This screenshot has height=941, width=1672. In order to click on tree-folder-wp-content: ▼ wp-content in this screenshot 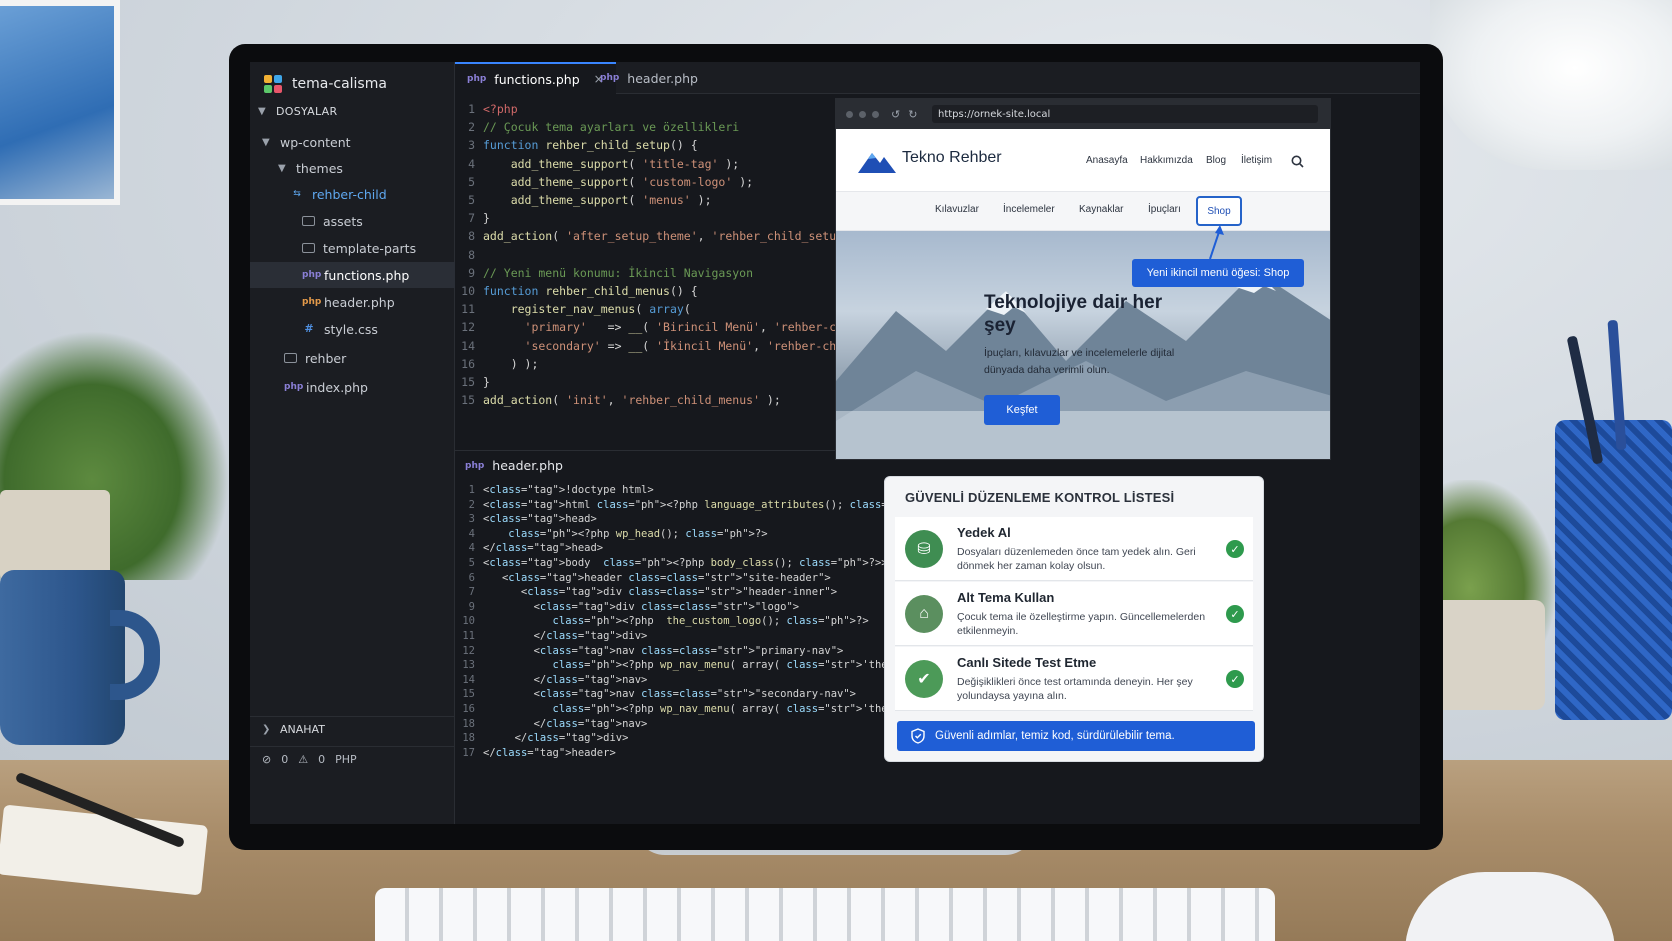, I will do `click(352, 142)`.